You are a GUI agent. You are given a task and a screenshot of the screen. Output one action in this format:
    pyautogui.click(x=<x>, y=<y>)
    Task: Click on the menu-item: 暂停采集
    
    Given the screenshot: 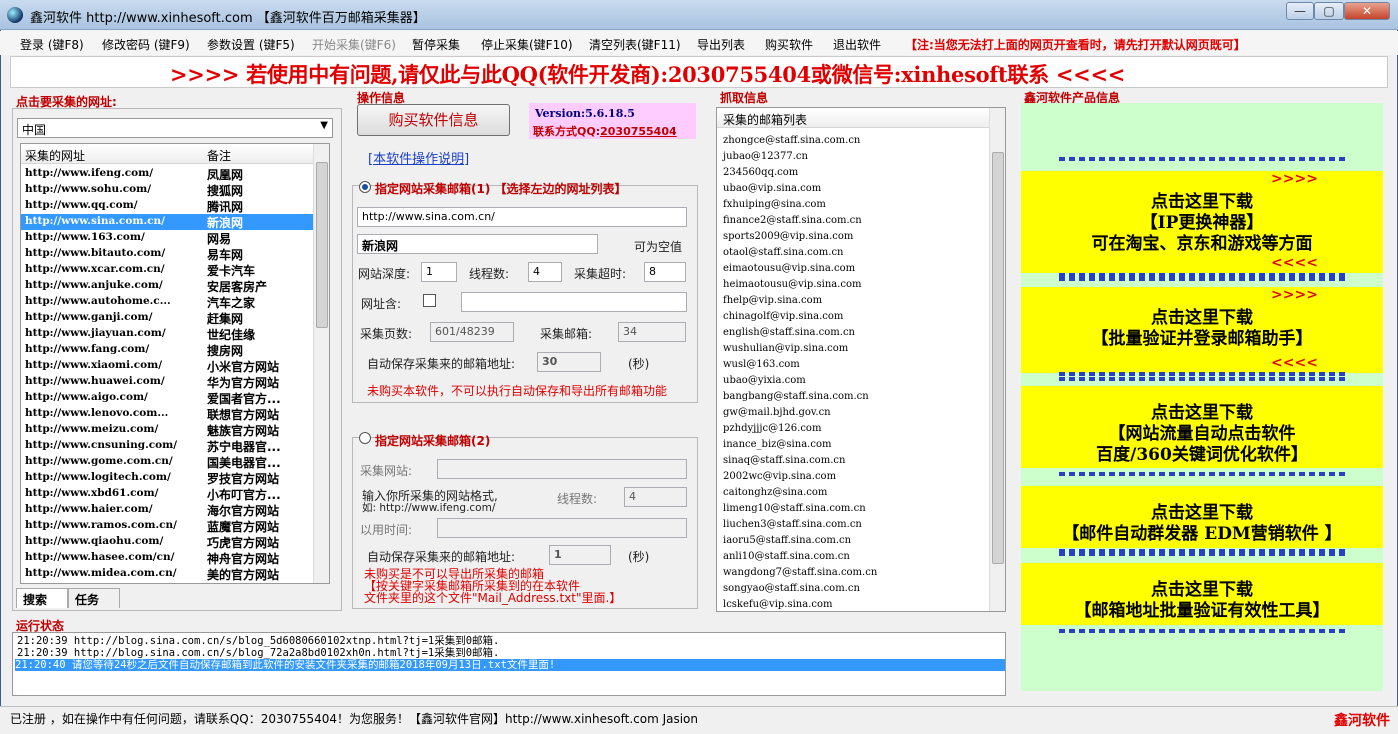 What is the action you would take?
    pyautogui.click(x=436, y=44)
    